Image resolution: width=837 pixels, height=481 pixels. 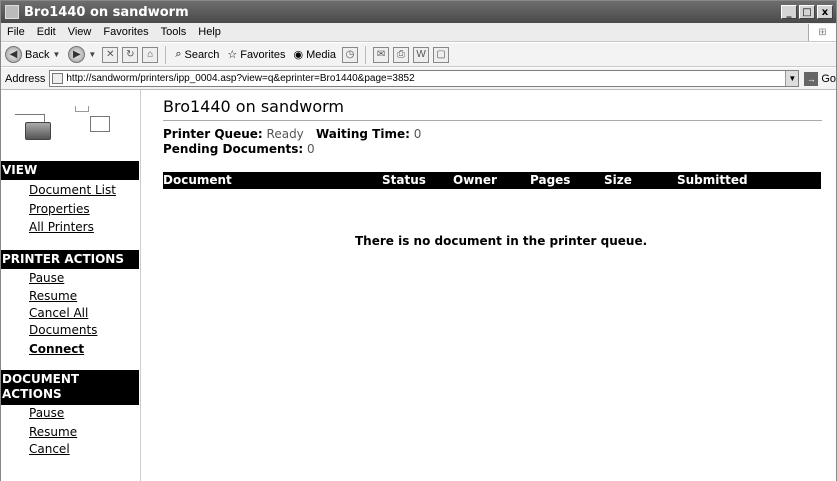 What do you see at coordinates (233, 149) in the screenshot?
I see `pending-documents-label: Pending Documents:` at bounding box center [233, 149].